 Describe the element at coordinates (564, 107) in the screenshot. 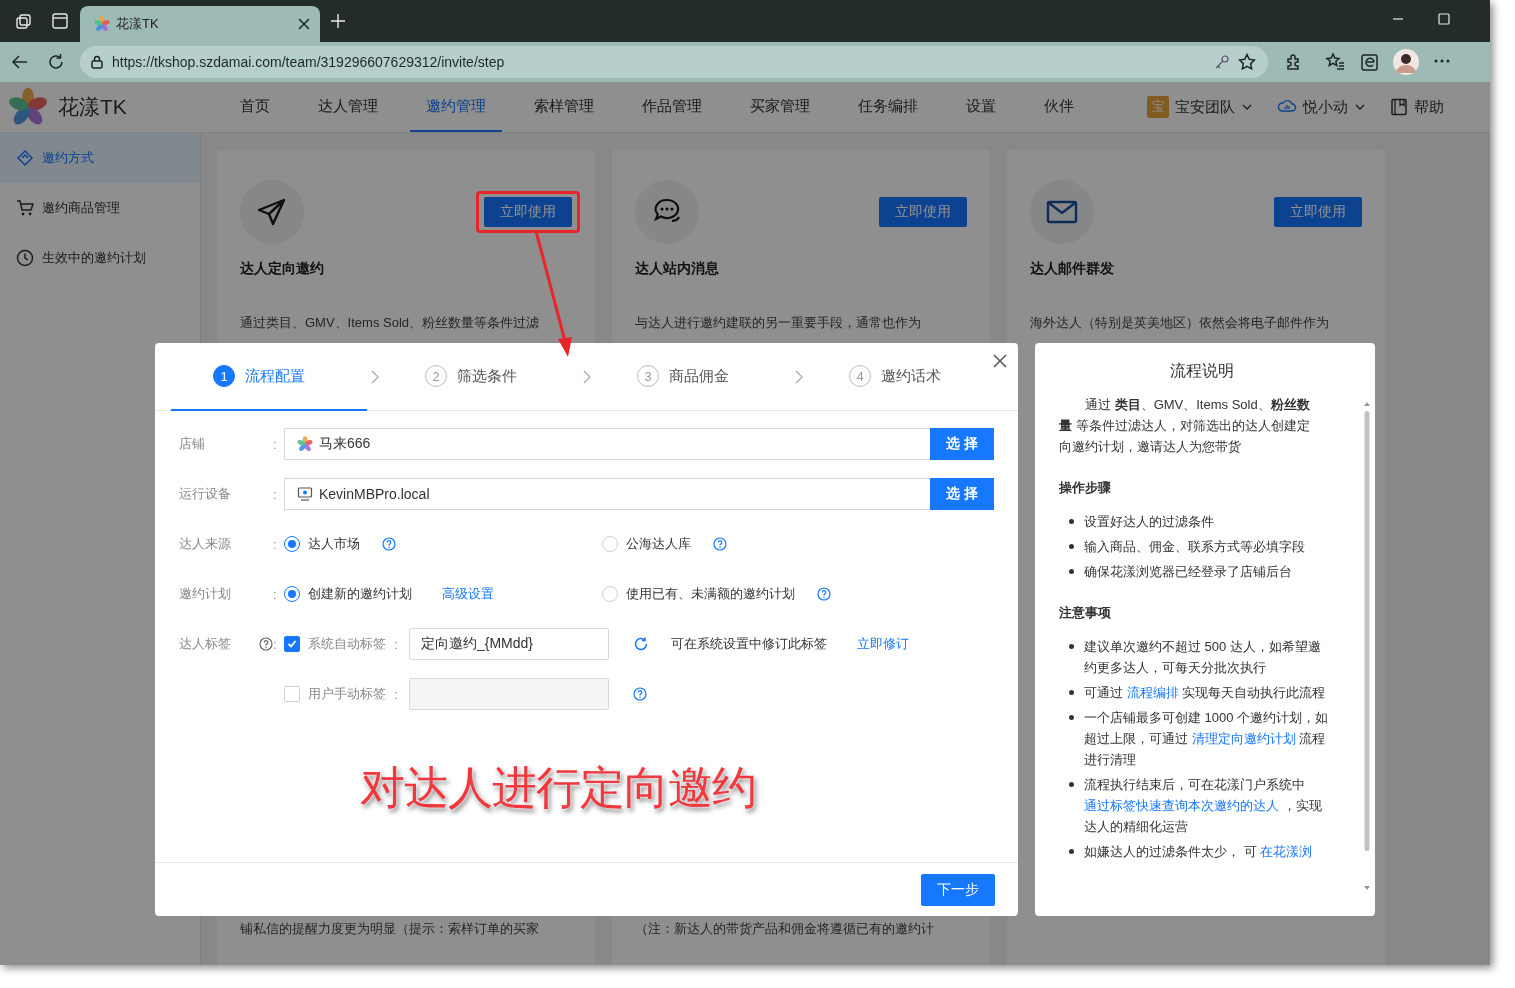

I see `nav-tab: 索样管理` at that location.